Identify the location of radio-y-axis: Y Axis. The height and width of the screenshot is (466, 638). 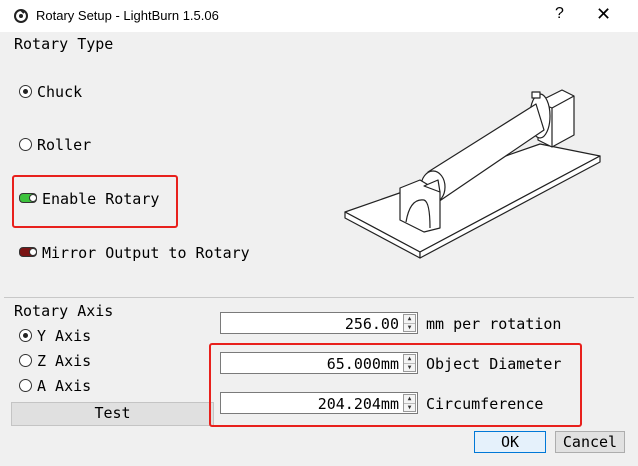
(55, 336).